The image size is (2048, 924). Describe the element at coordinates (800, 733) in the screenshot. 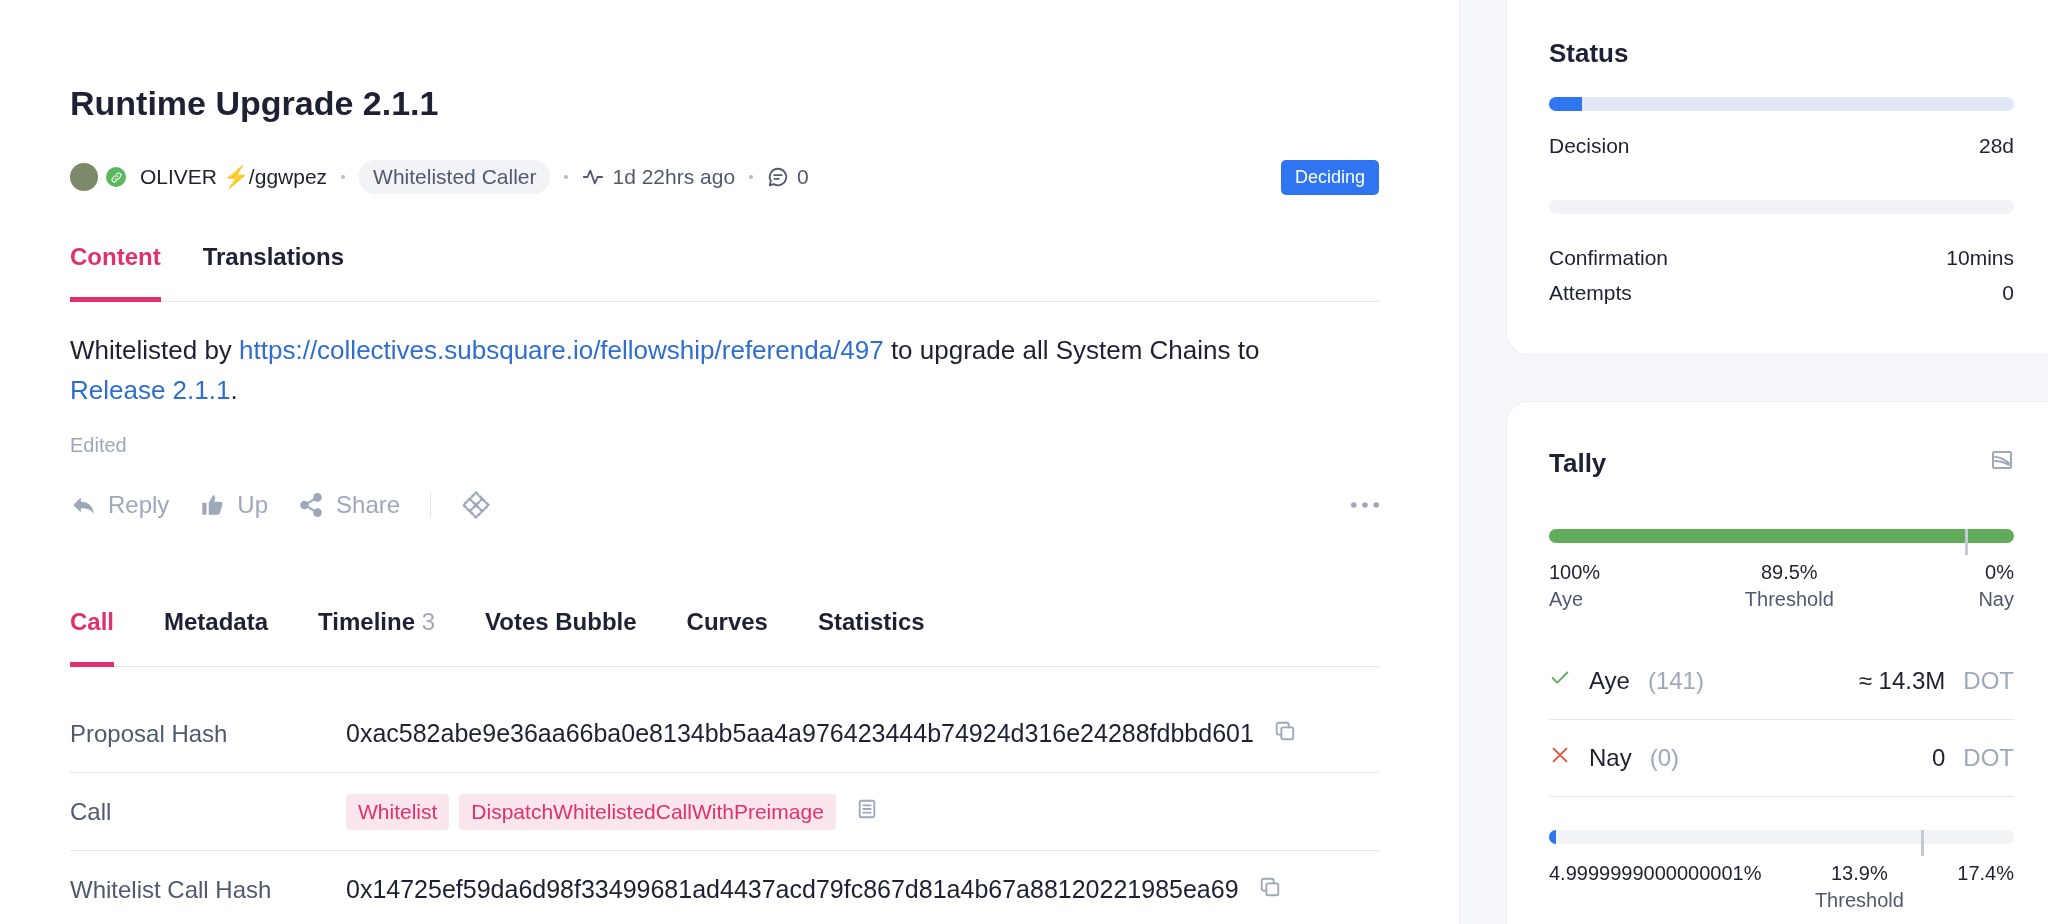

I see `hash-value: 0xac582abe9e36aa66ba0e8134bb5aa4a976423444b74924d316e24288fdbbd601` at that location.